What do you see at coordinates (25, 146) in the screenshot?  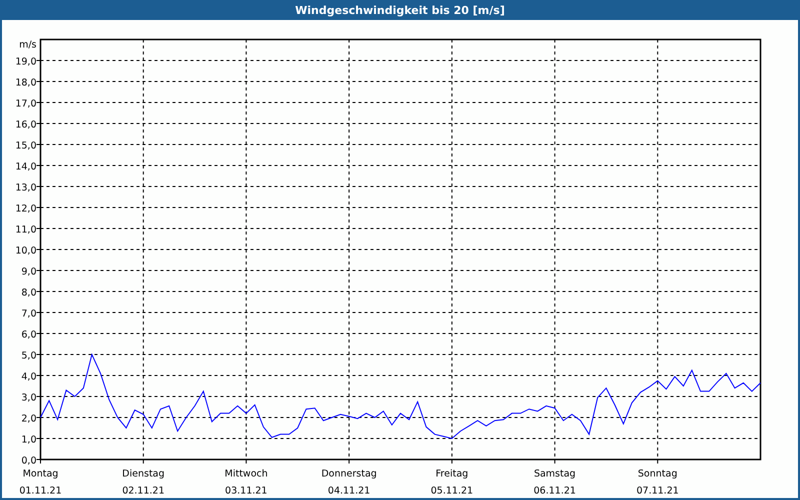 I see `y-tick-label: 15,0` at bounding box center [25, 146].